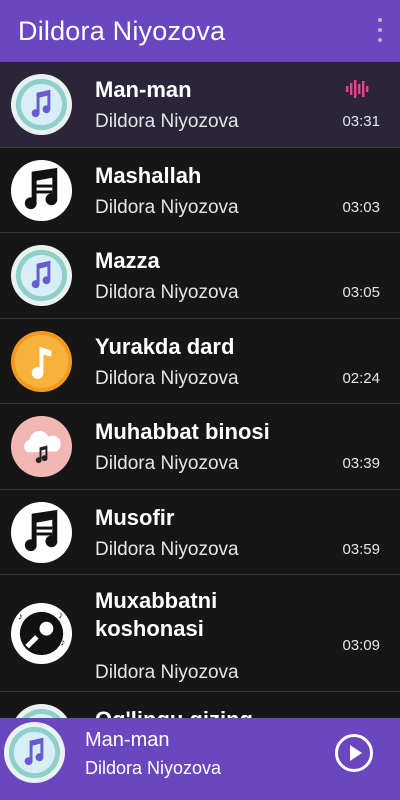  Describe the element at coordinates (380, 30) in the screenshot. I see `overflow-menu-icon` at that location.